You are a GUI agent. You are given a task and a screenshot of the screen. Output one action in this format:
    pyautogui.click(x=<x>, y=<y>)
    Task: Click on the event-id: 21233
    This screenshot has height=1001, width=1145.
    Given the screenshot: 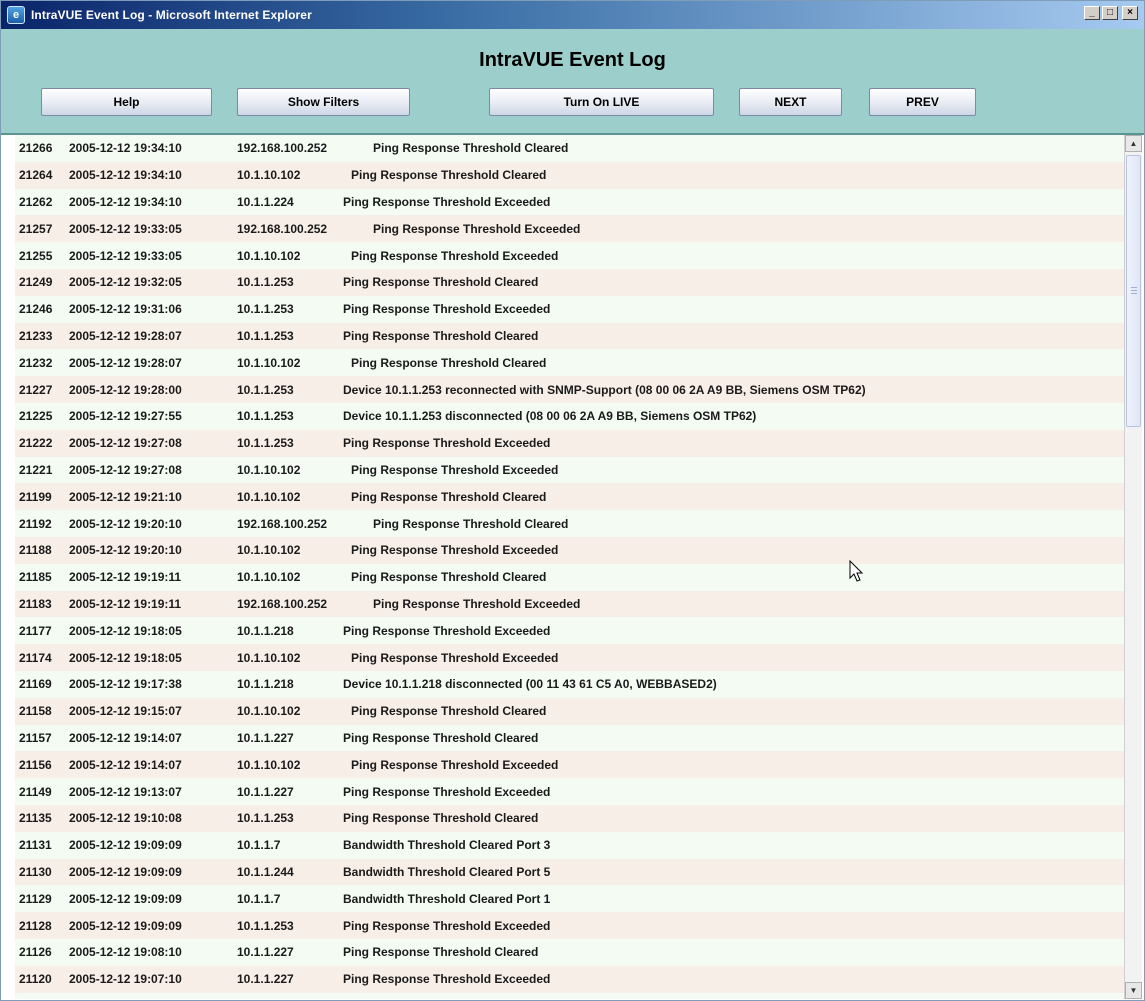 What is the action you would take?
    pyautogui.click(x=36, y=335)
    